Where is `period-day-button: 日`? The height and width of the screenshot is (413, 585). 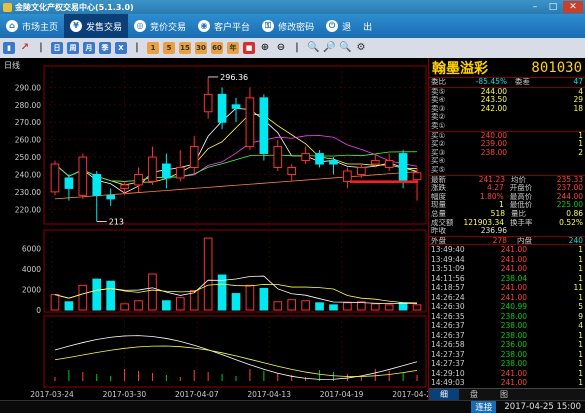
period-day-button: 日 is located at coordinates (57, 48).